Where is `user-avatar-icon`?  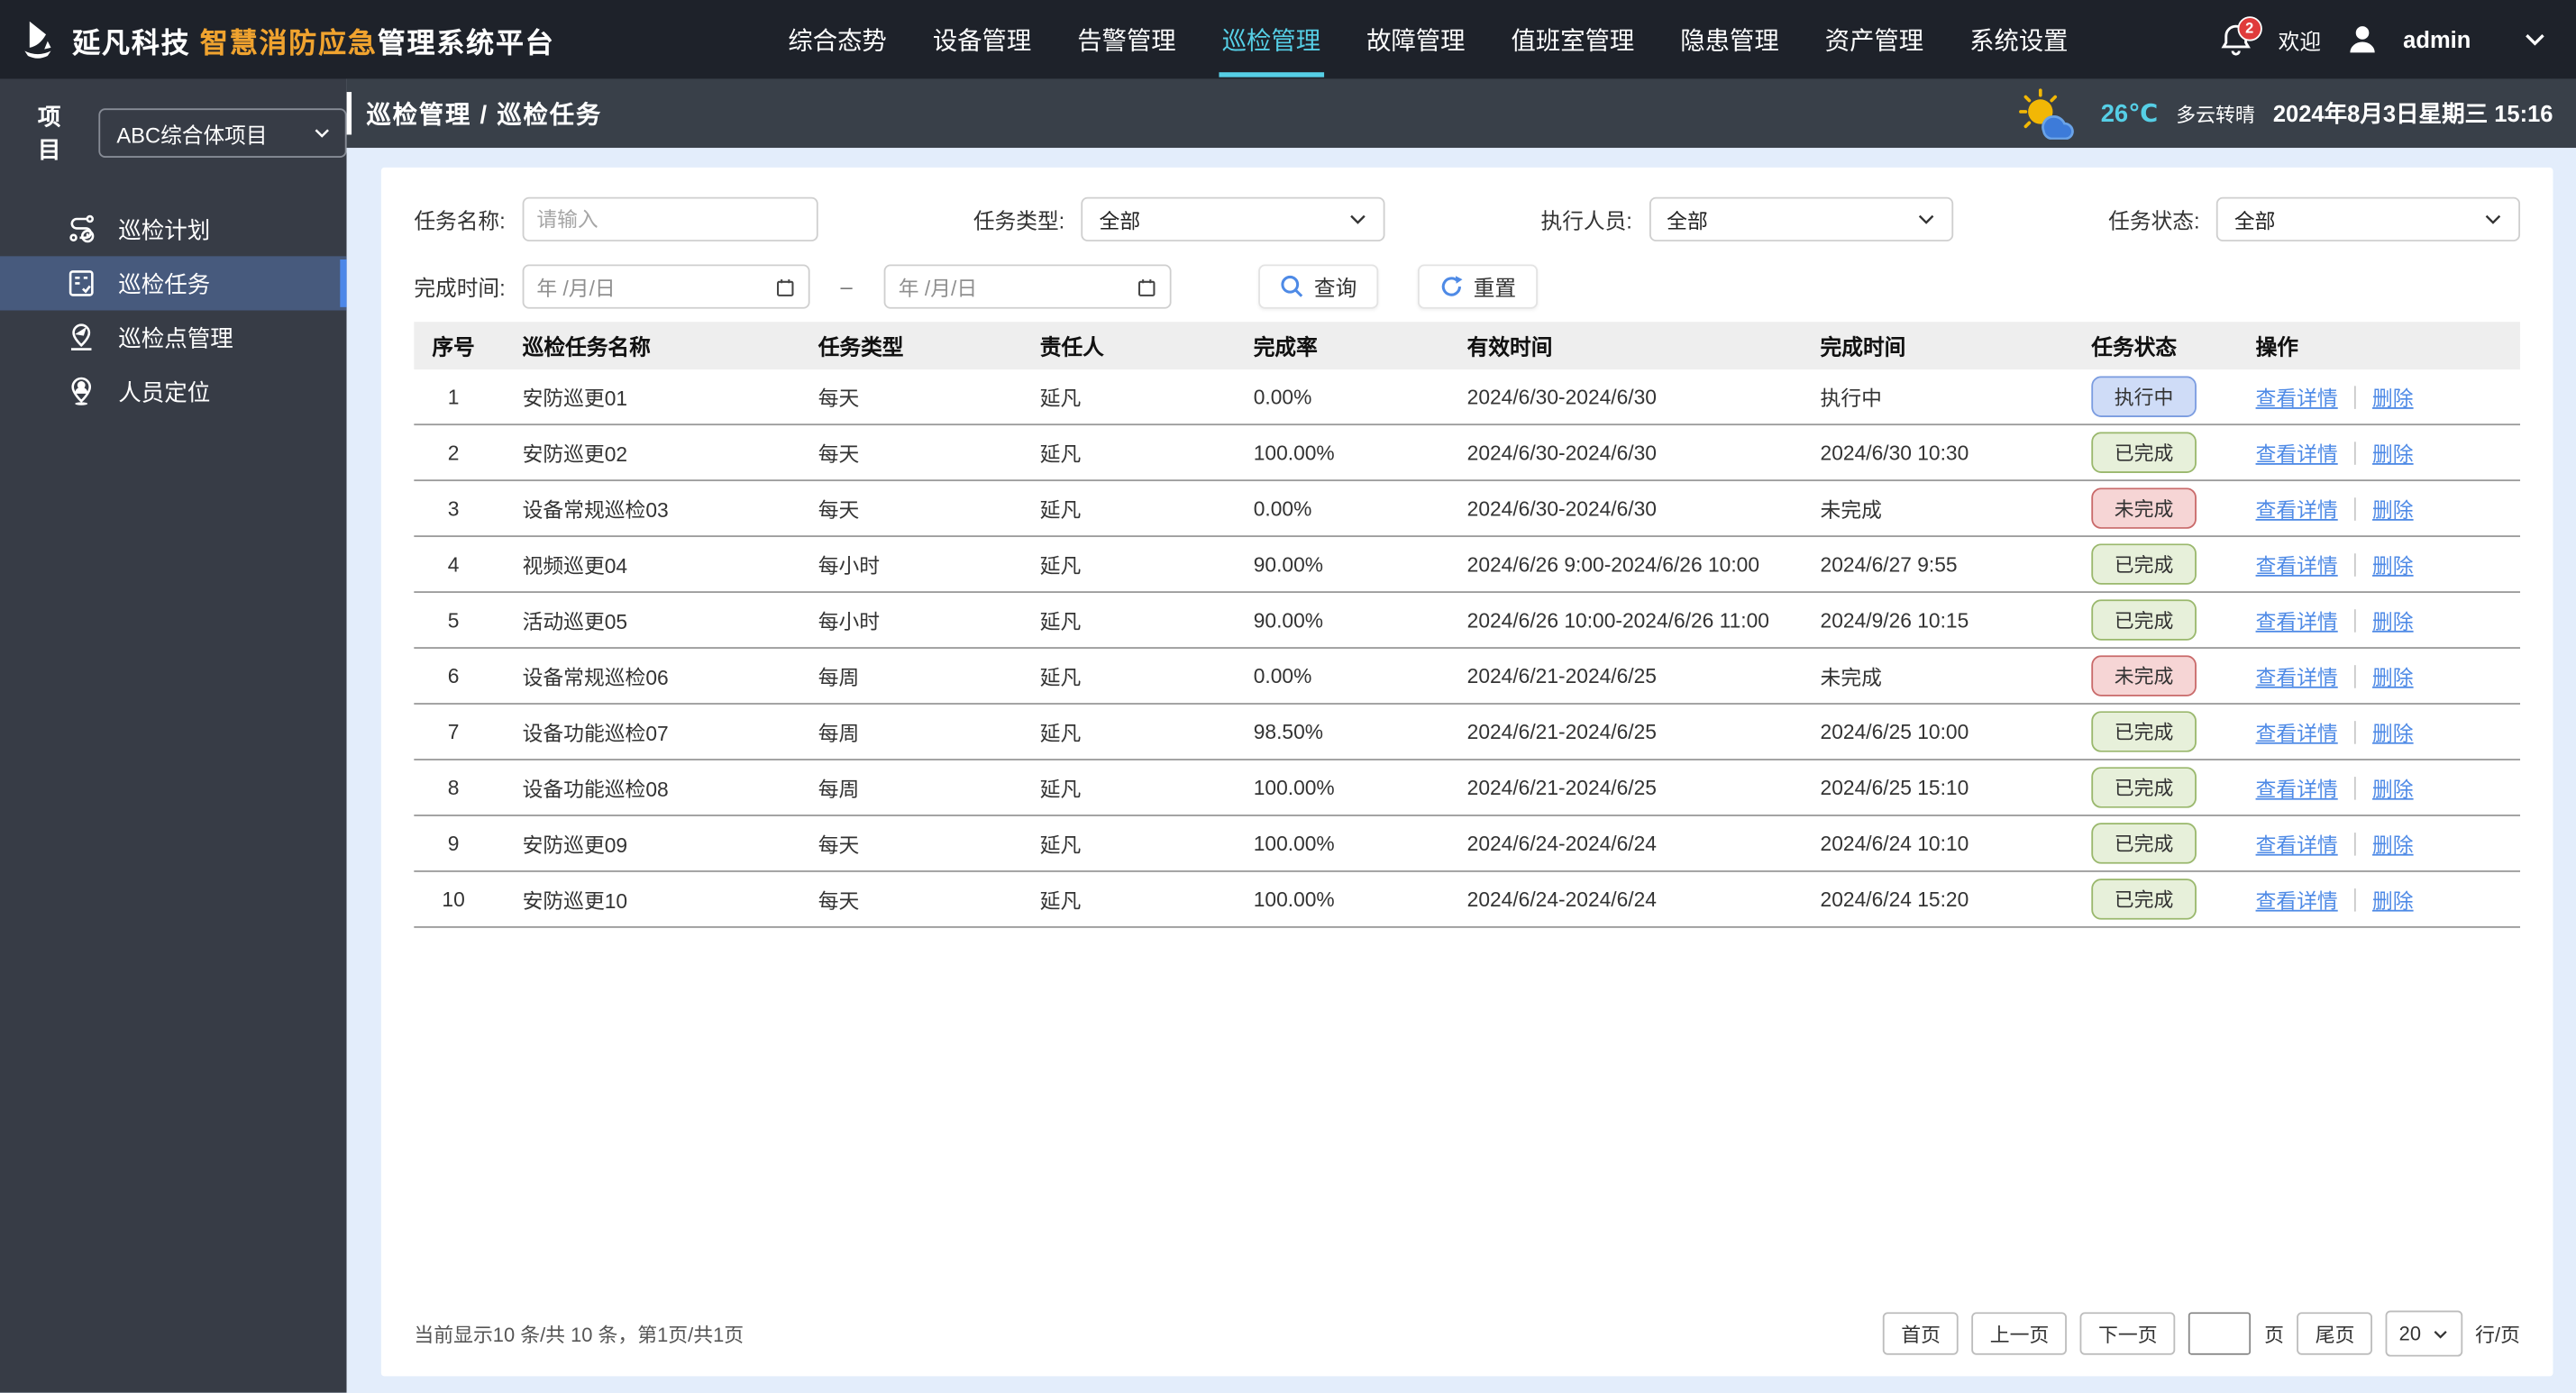
user-avatar-icon is located at coordinates (2362, 40).